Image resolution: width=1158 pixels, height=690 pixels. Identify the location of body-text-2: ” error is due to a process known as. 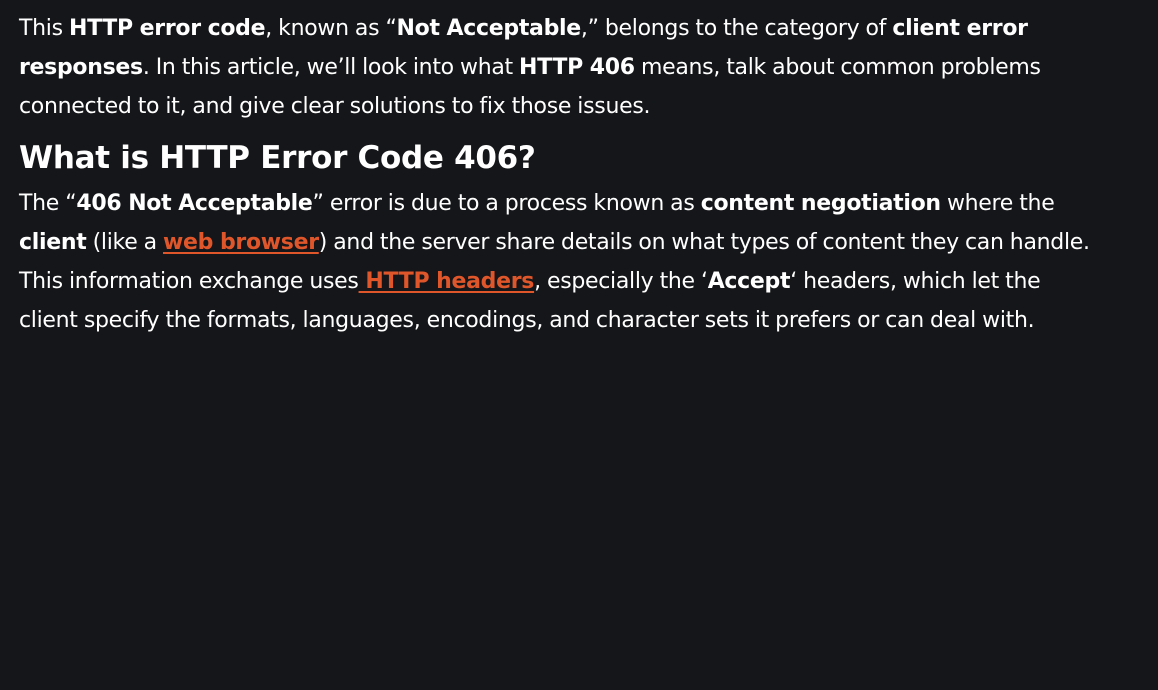
(506, 203).